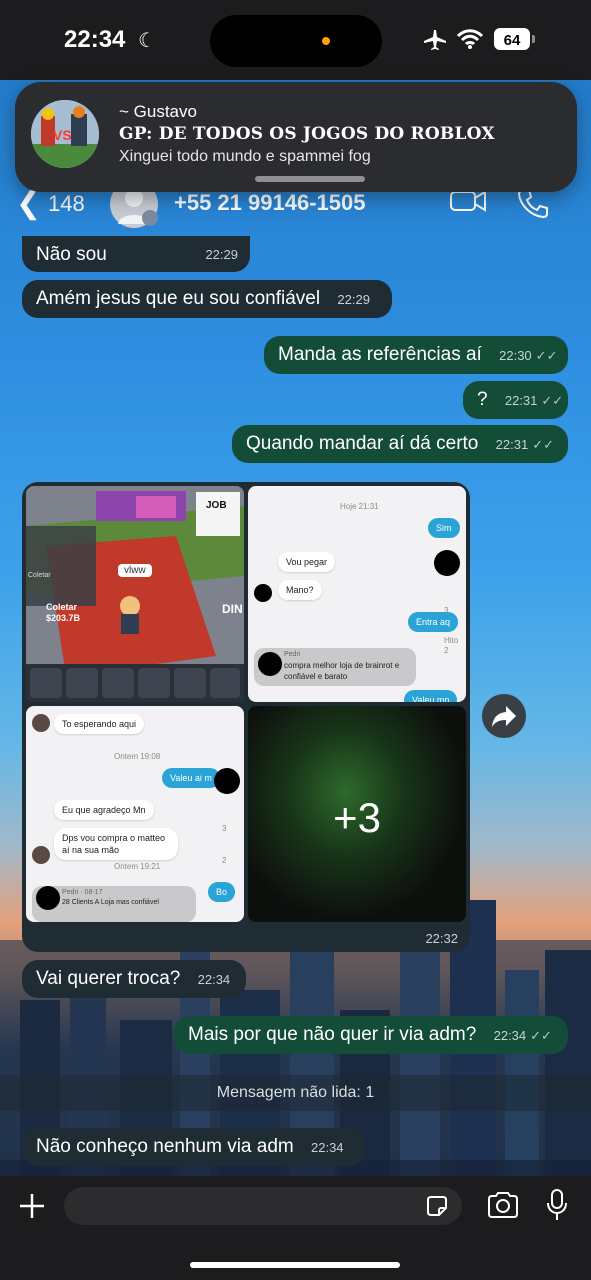  I want to click on game-name-tag: vlww, so click(135, 570).